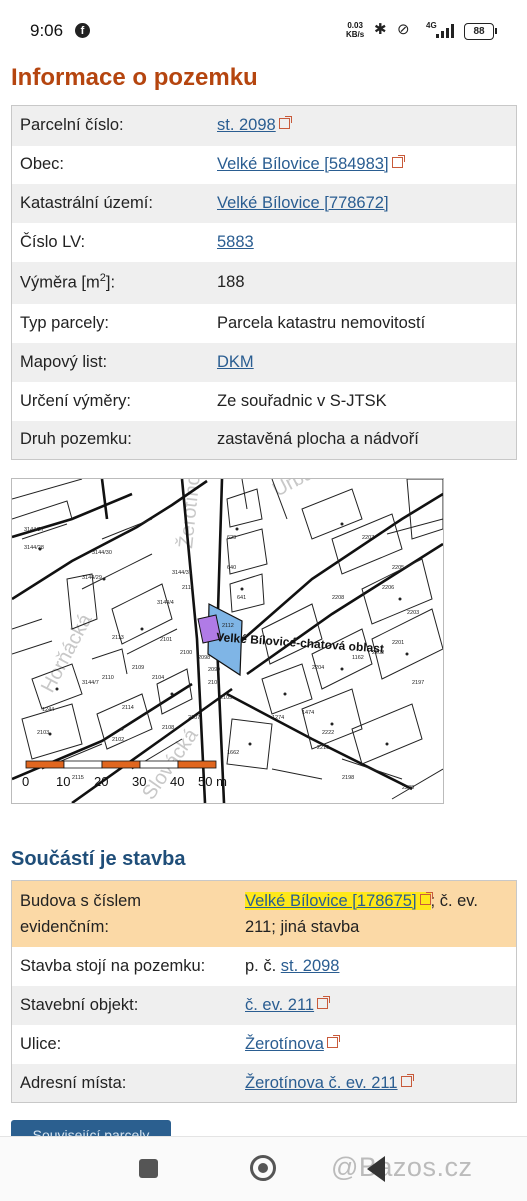 This screenshot has width=527, height=1201. Describe the element at coordinates (82, 30) in the screenshot. I see `facebook-icon: f` at that location.